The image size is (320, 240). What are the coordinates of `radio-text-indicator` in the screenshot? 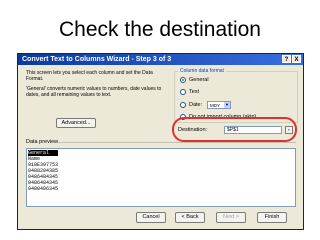 It's located at (183, 92).